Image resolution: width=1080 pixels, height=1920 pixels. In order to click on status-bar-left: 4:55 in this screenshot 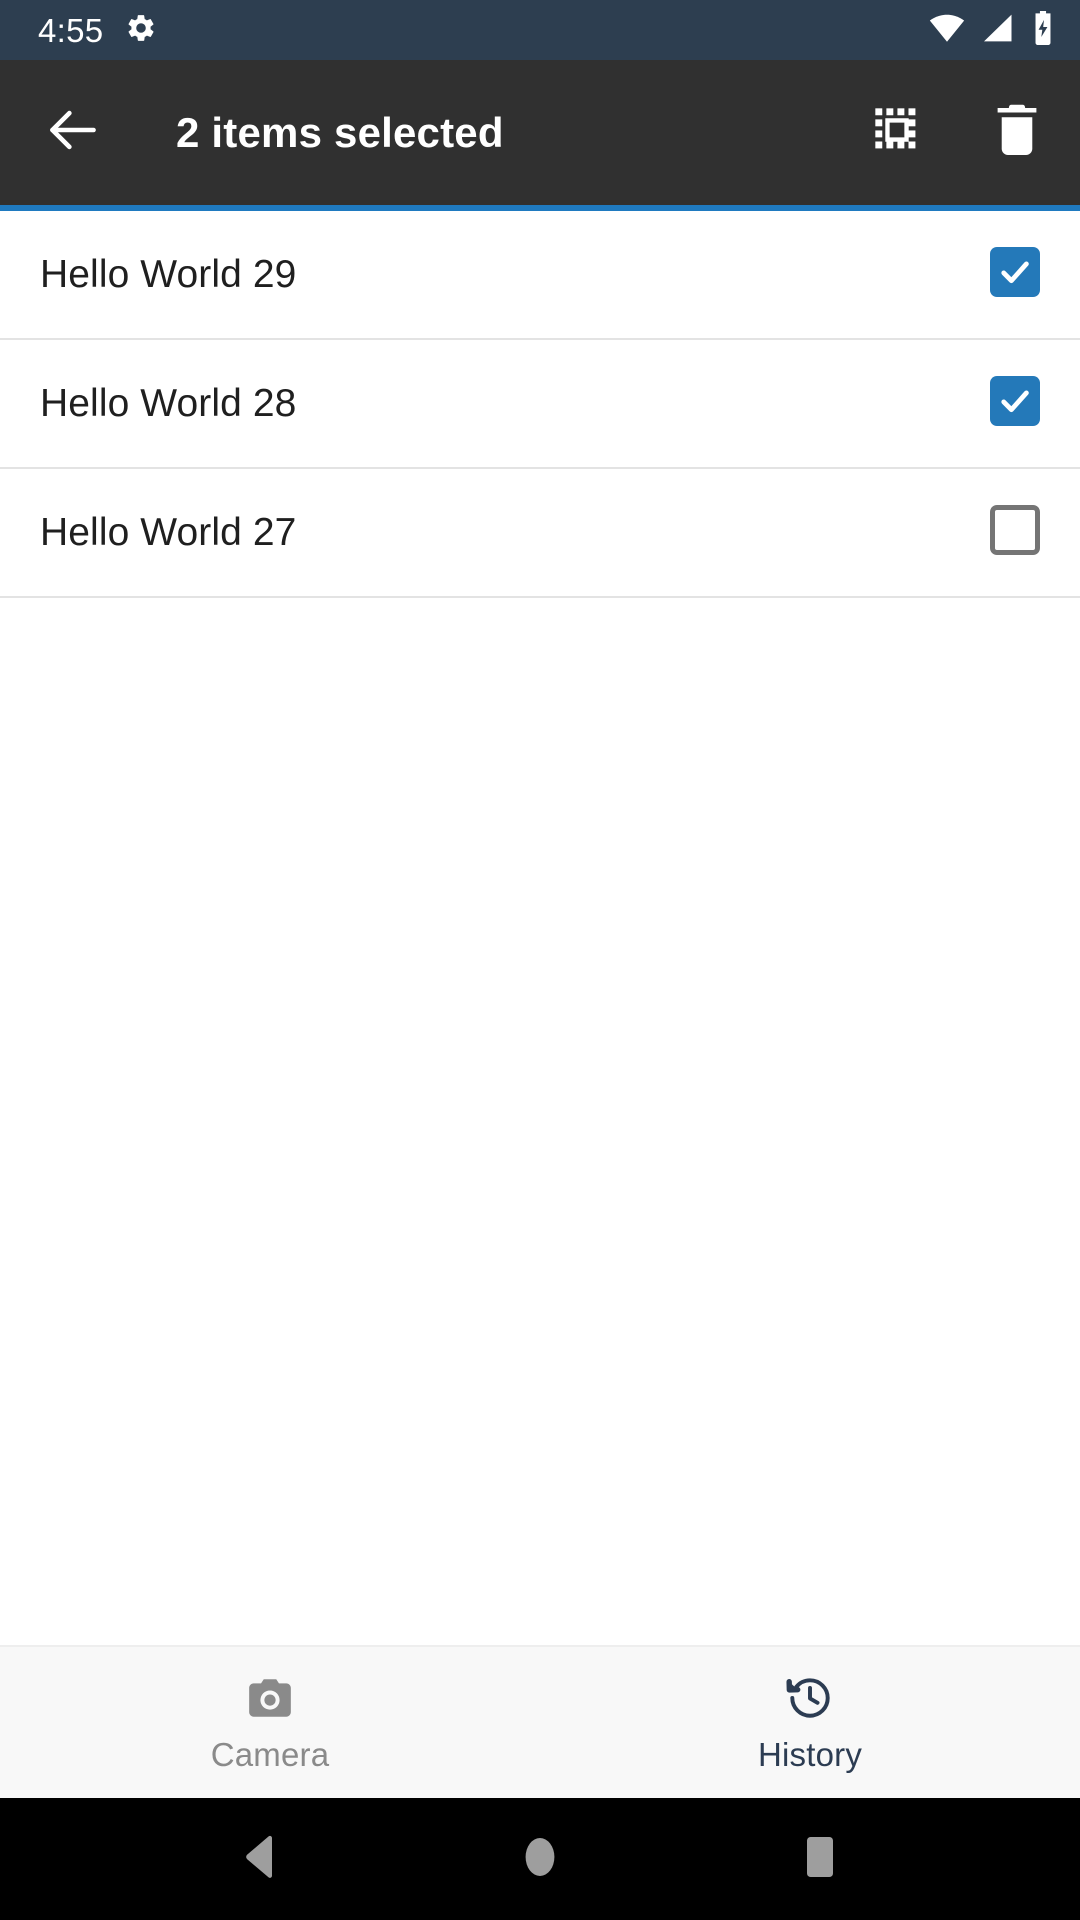, I will do `click(97, 30)`.